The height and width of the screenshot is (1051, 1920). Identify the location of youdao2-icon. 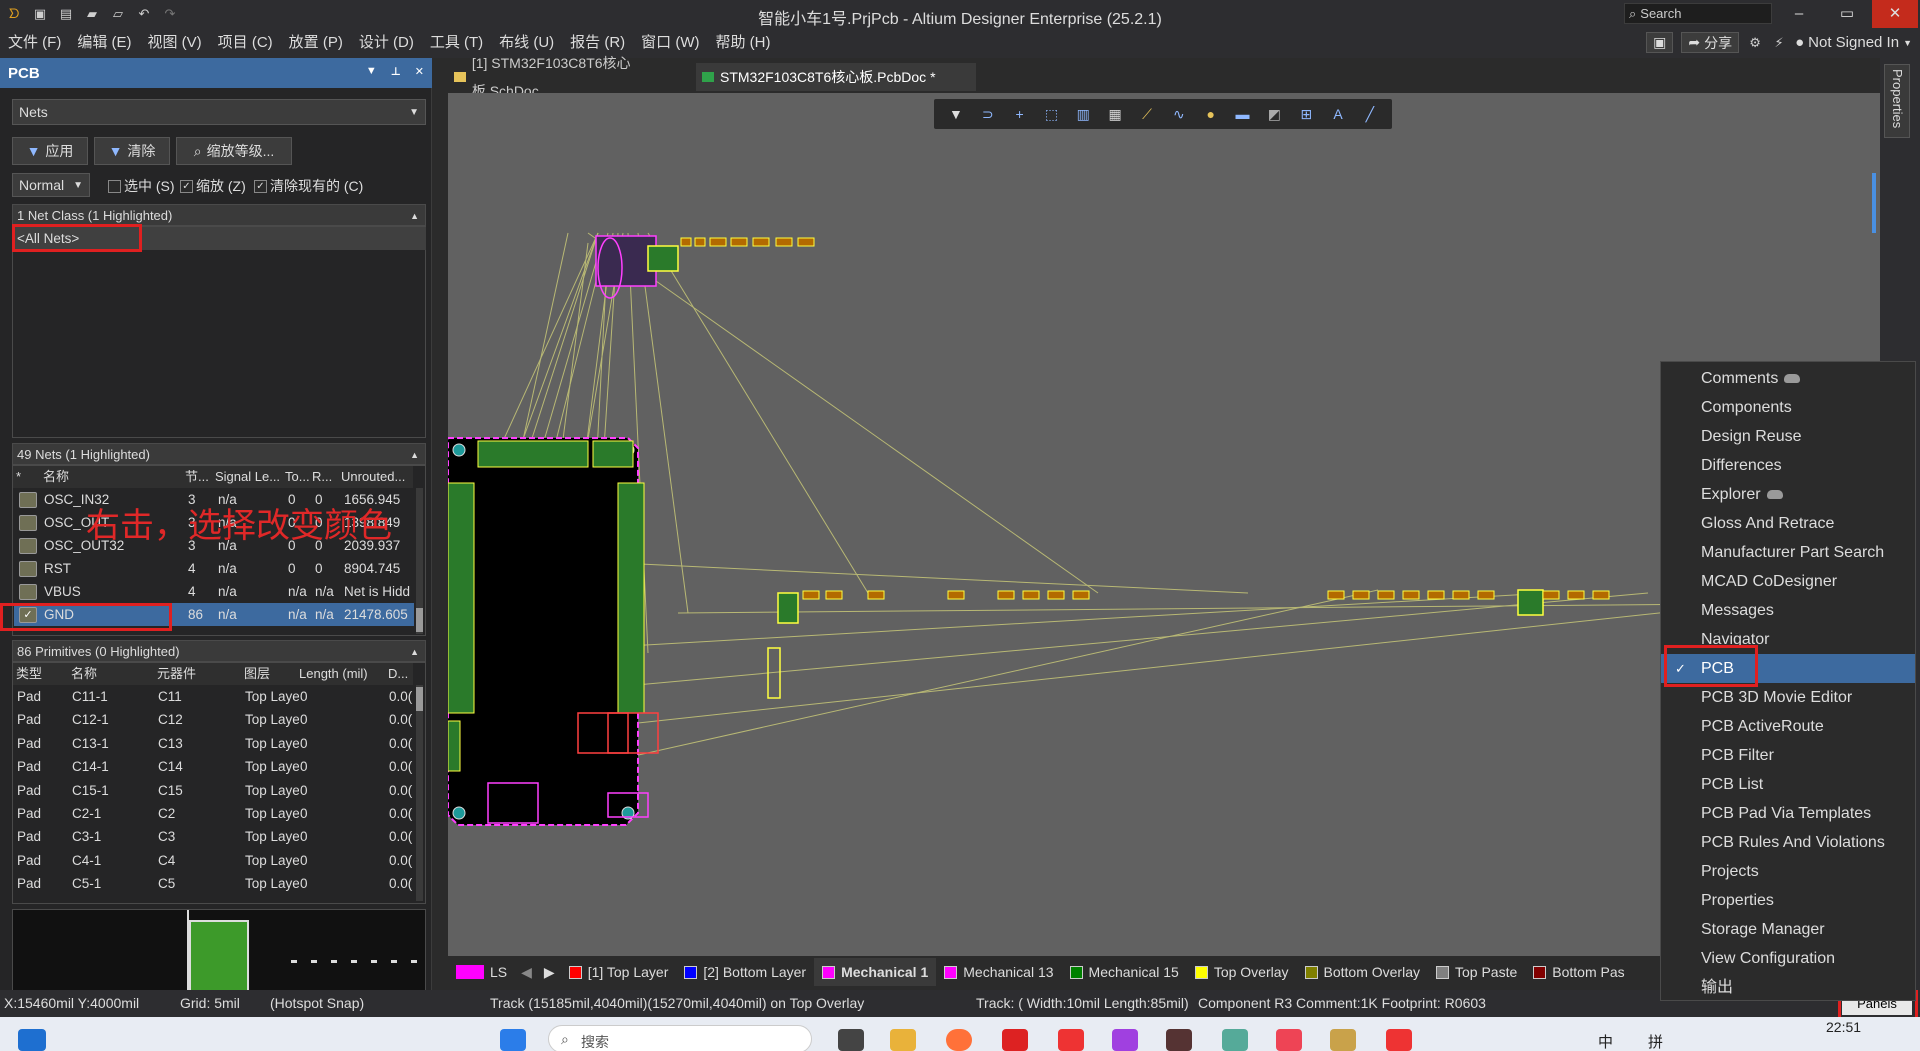
(1399, 1040).